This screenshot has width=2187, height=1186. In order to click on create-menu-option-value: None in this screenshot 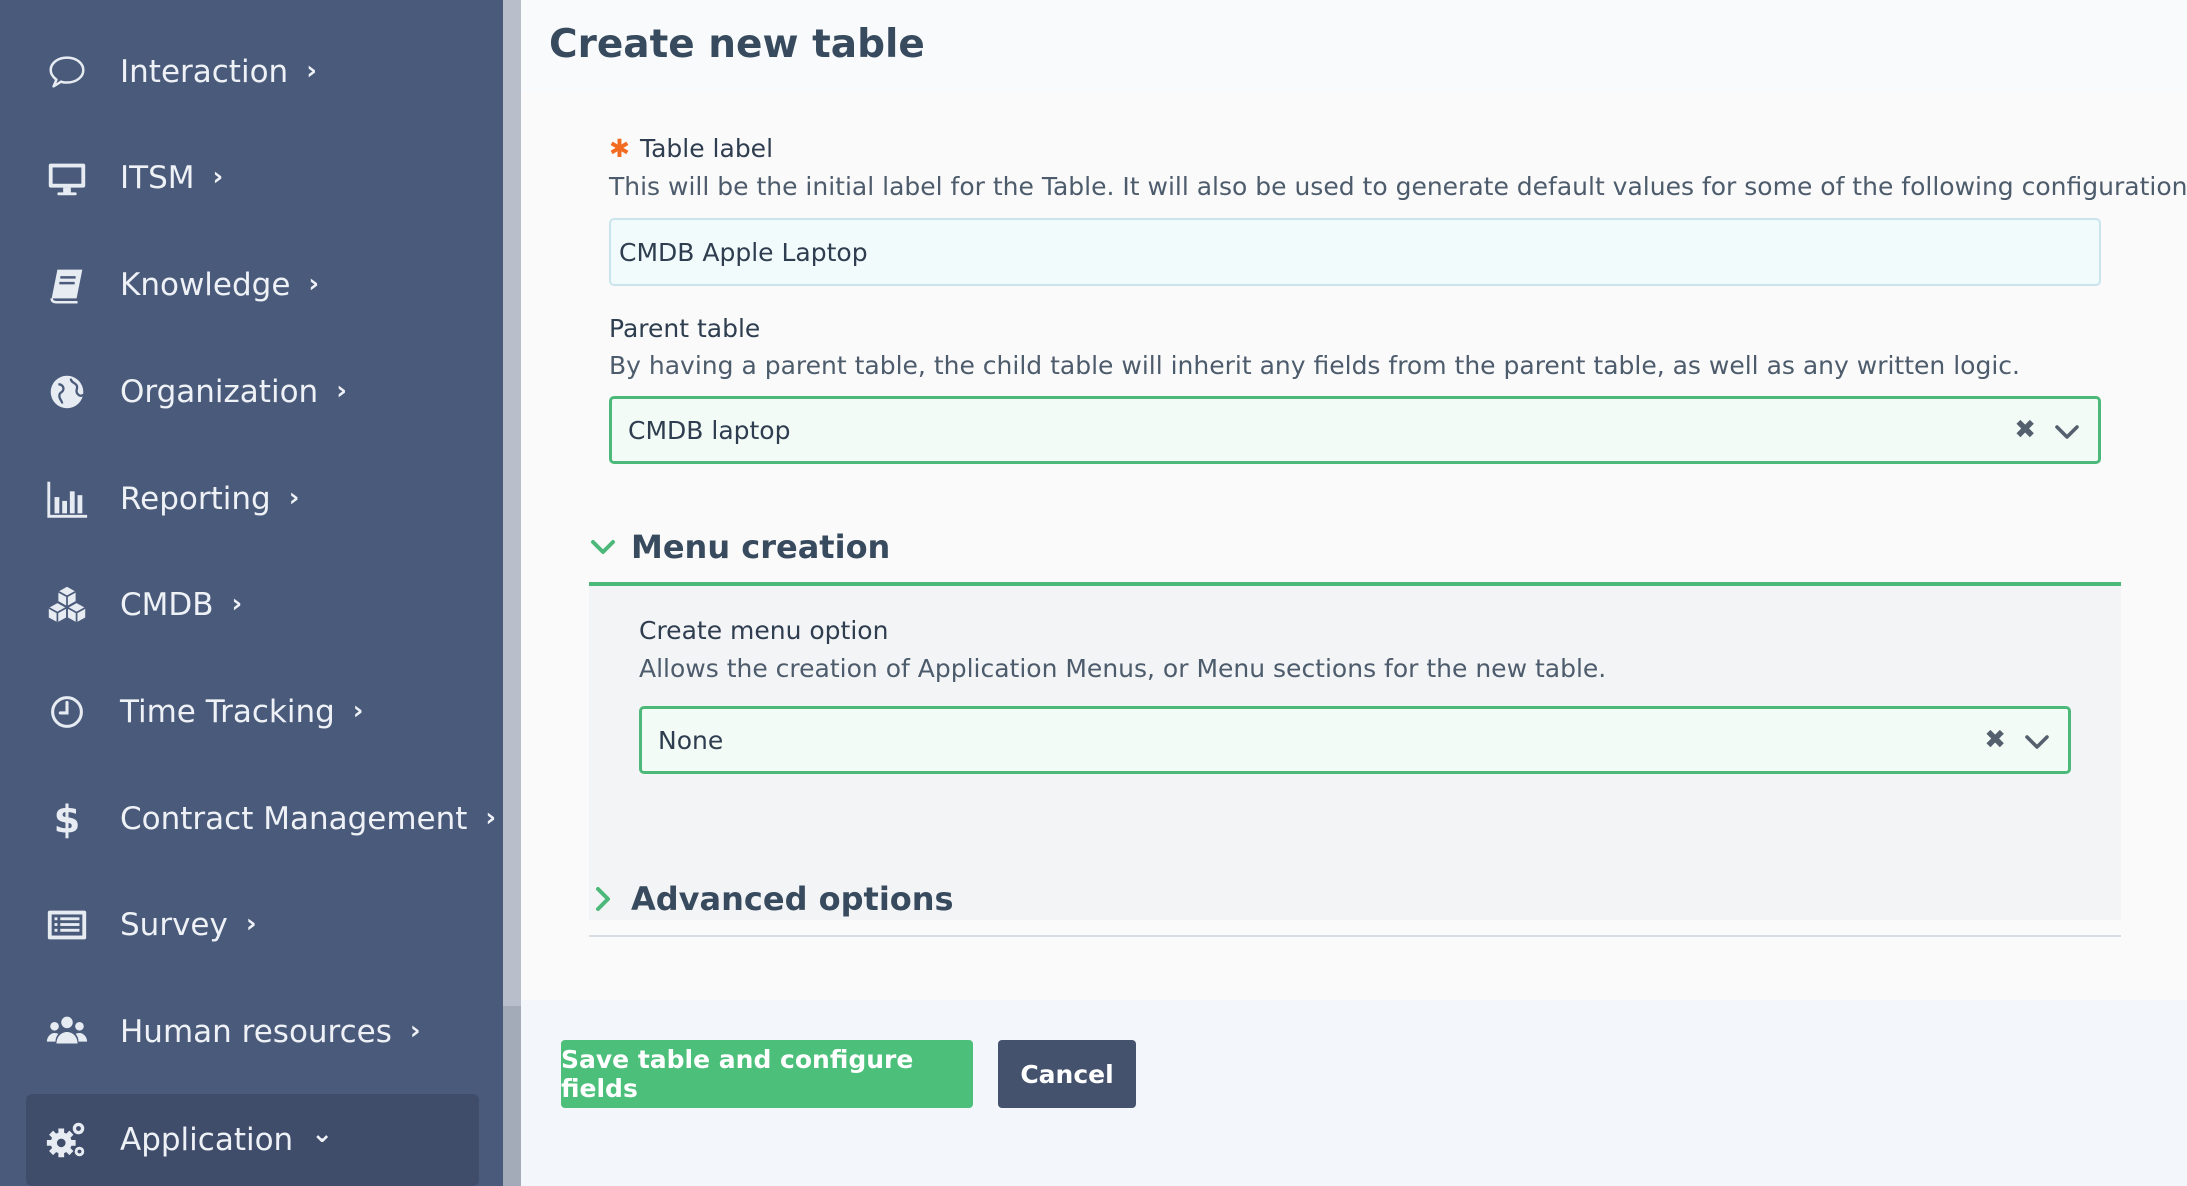, I will do `click(691, 740)`.